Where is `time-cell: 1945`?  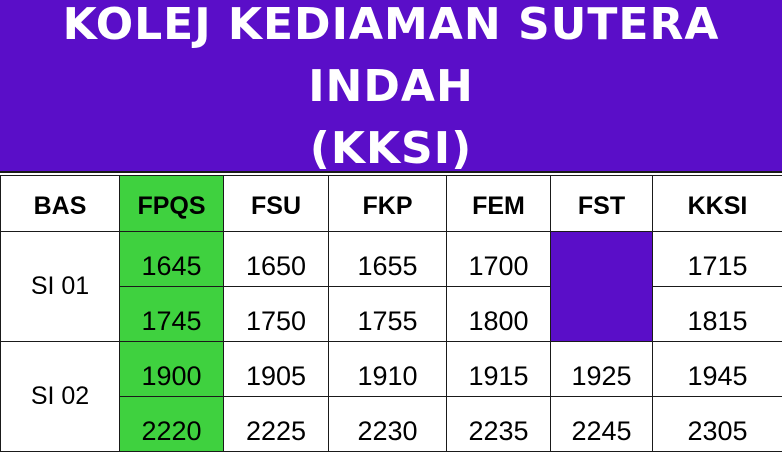
time-cell: 1945 is located at coordinates (717, 369).